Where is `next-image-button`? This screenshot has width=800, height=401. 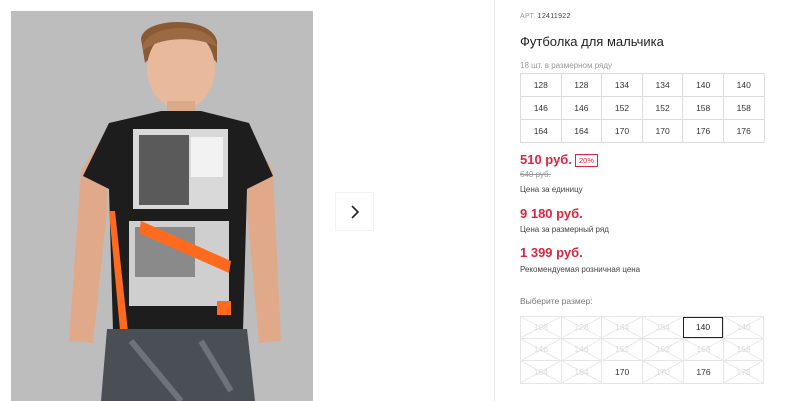 next-image-button is located at coordinates (354, 211).